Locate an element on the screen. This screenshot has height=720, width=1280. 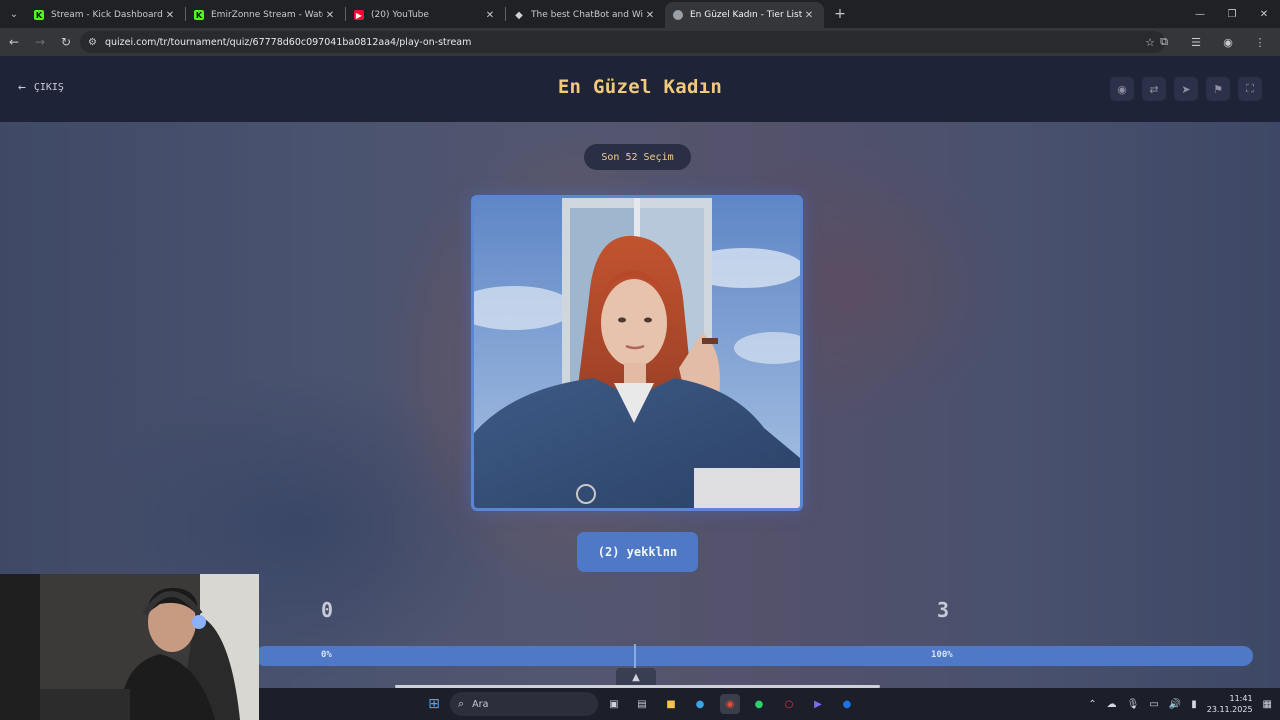
clock-time: 11:41 is located at coordinates (1241, 698).